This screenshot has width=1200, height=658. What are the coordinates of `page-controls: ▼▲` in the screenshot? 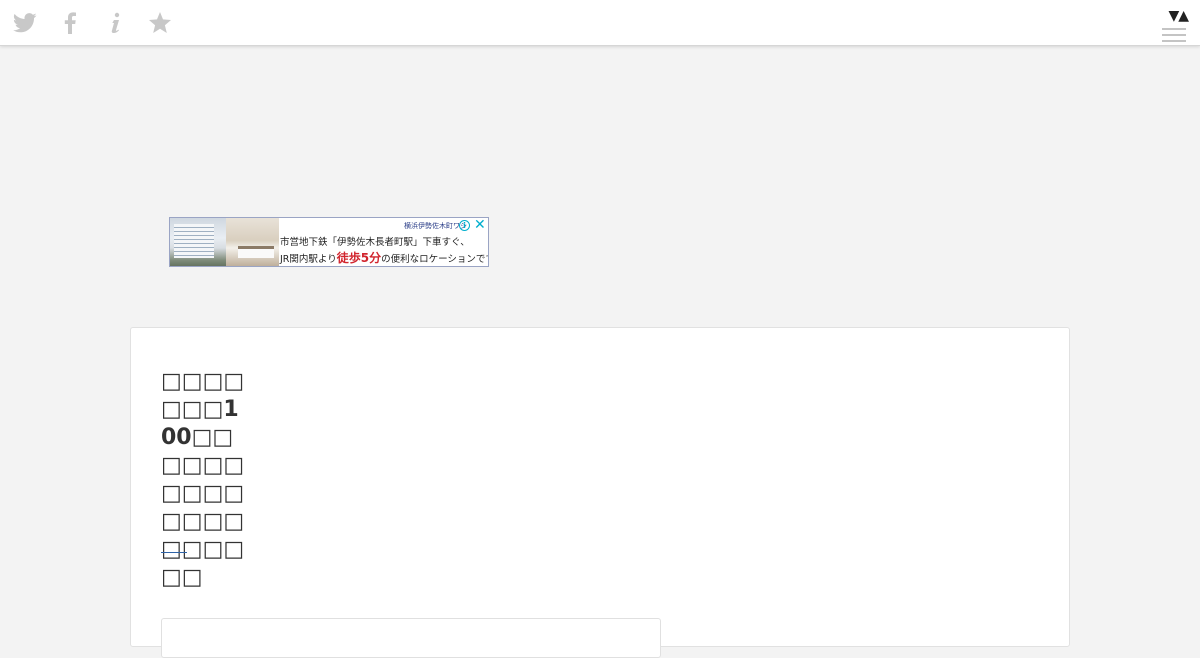 It's located at (1174, 27).